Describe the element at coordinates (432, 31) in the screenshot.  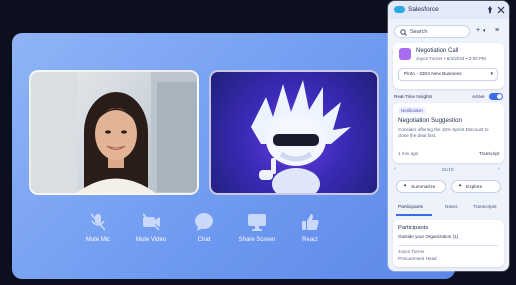
I see `search-input: Search` at that location.